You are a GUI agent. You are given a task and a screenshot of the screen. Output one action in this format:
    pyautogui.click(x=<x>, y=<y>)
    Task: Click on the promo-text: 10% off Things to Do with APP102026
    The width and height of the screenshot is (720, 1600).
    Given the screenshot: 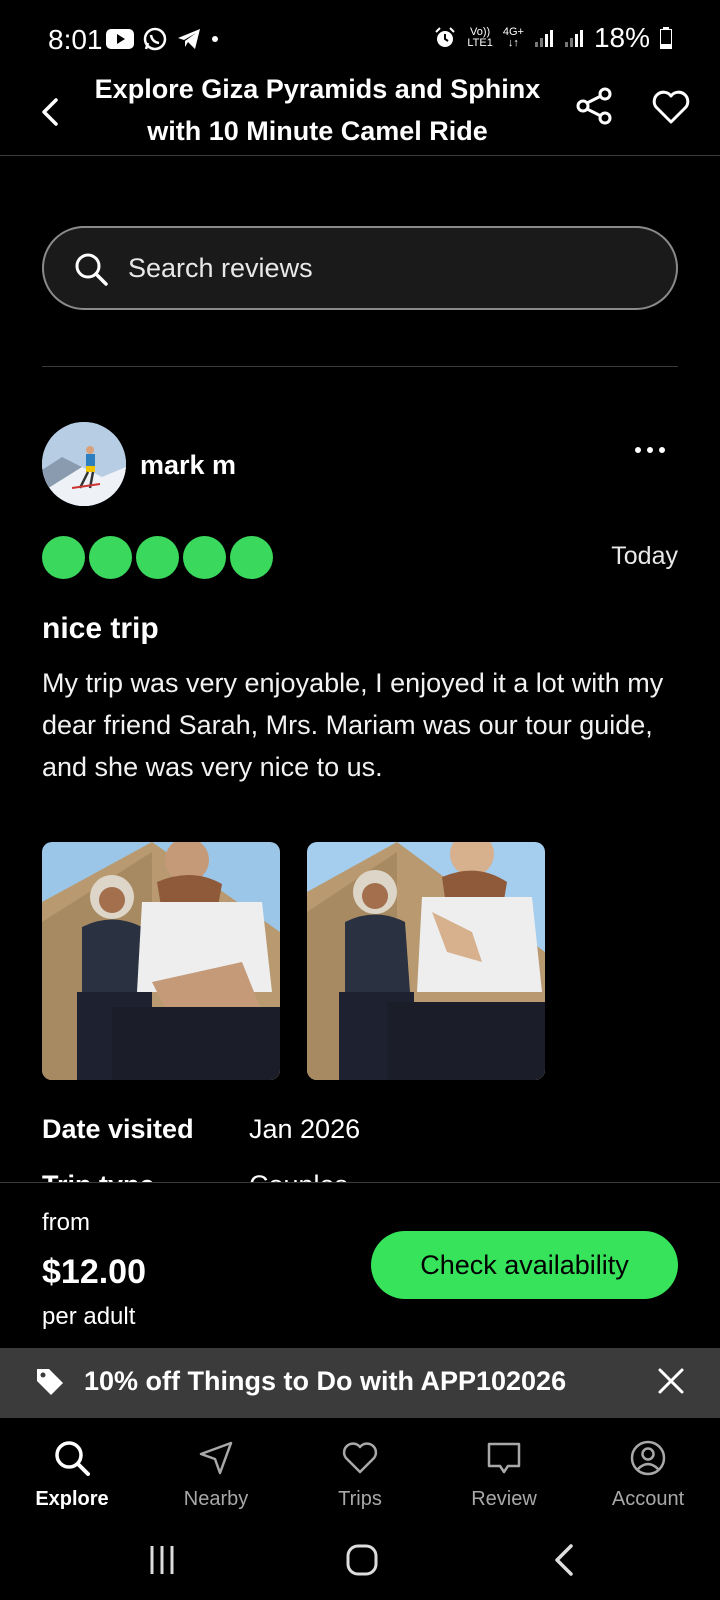 What is the action you would take?
    pyautogui.click(x=325, y=1381)
    